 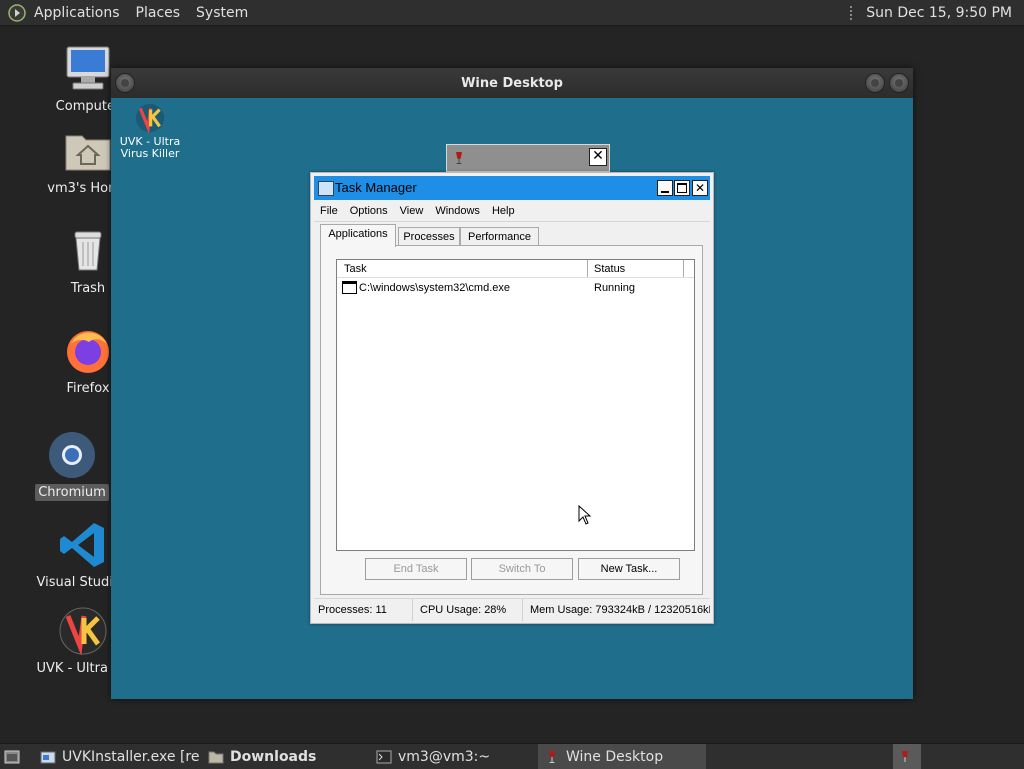 What do you see at coordinates (515, 269) in the screenshot?
I see `task-list-header: Task Status` at bounding box center [515, 269].